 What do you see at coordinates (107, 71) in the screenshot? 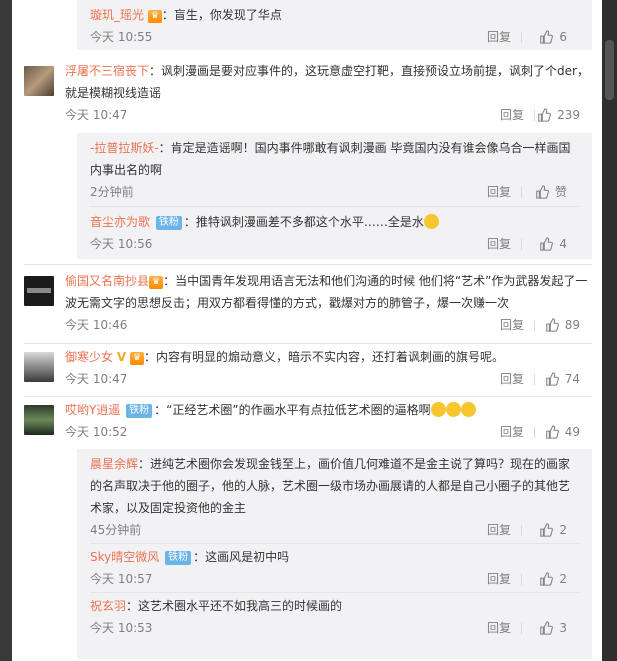
I see `comment-username: 浮屠不三宿丧下` at bounding box center [107, 71].